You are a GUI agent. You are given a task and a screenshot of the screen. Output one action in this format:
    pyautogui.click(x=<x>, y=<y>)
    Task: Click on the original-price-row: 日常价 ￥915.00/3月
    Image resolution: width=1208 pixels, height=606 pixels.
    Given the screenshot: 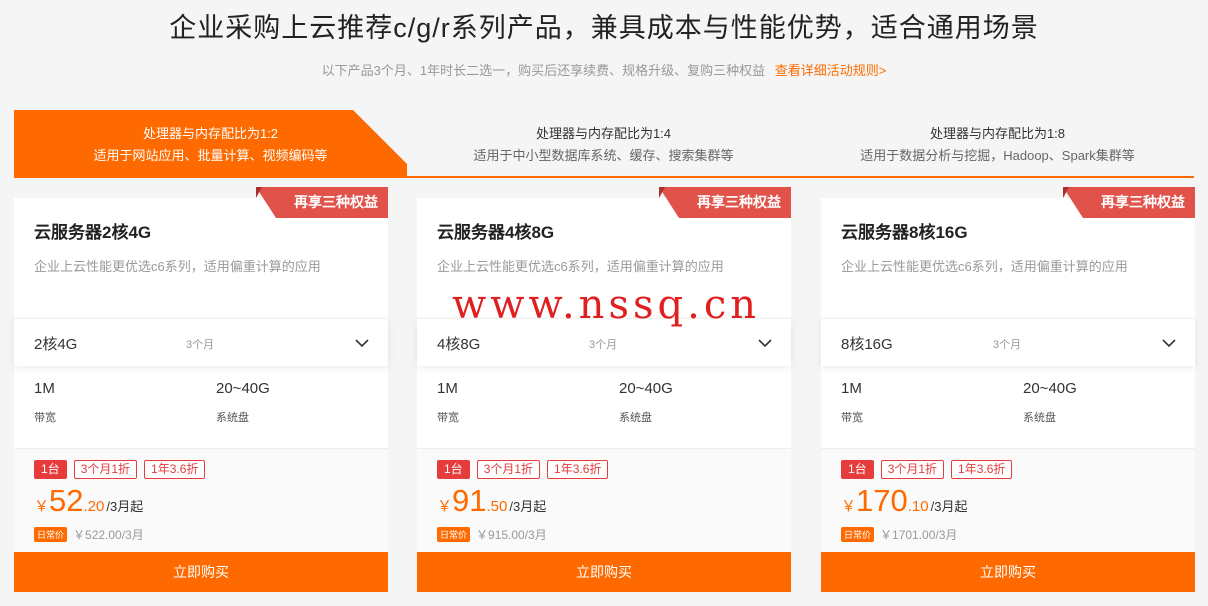 What is the action you would take?
    pyautogui.click(x=492, y=534)
    